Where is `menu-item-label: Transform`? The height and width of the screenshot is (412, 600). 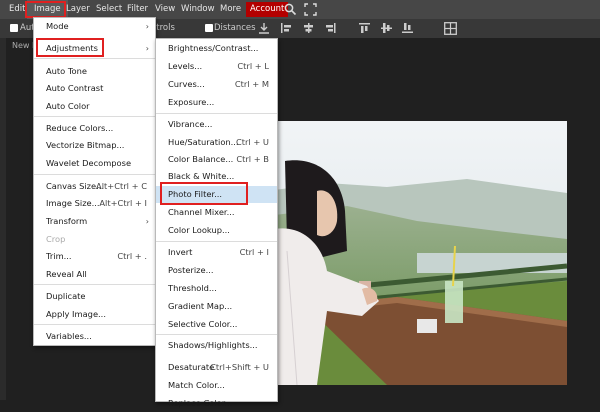
menu-item-label: Transform is located at coordinates (67, 221).